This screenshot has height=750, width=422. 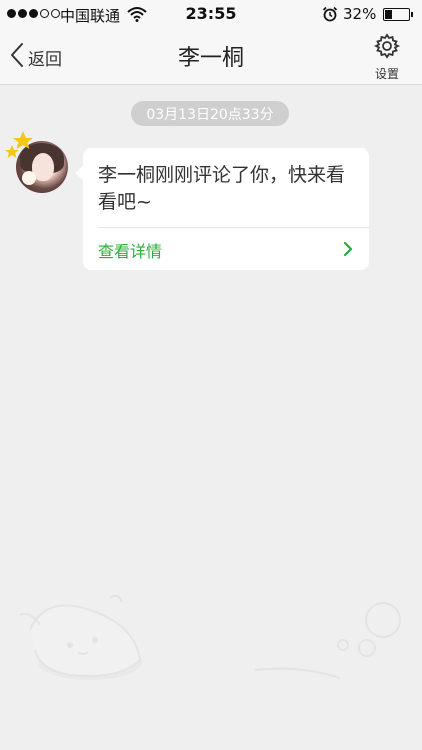 I want to click on battery-level, so click(x=389, y=14).